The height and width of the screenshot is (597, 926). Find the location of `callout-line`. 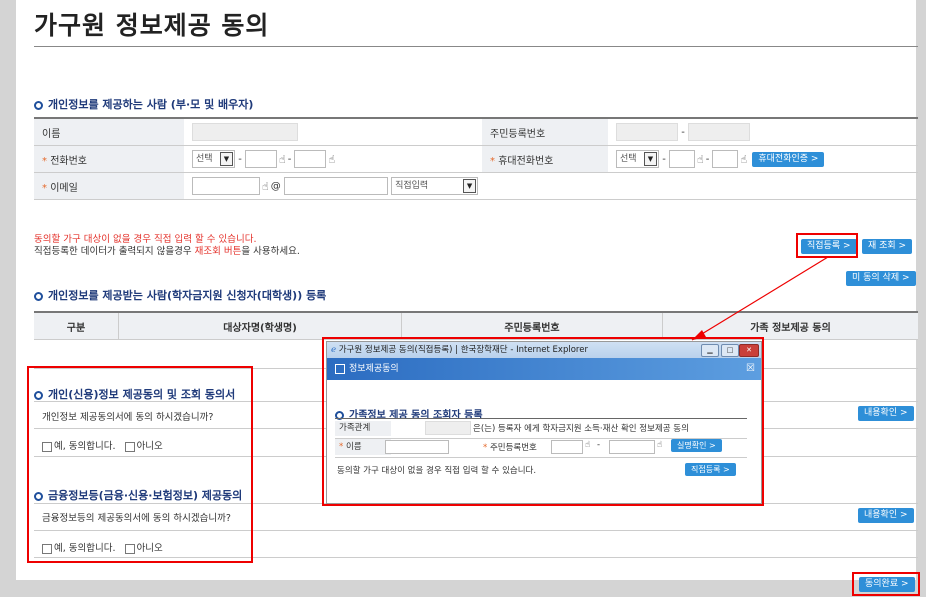

callout-line is located at coordinates (760, 298).